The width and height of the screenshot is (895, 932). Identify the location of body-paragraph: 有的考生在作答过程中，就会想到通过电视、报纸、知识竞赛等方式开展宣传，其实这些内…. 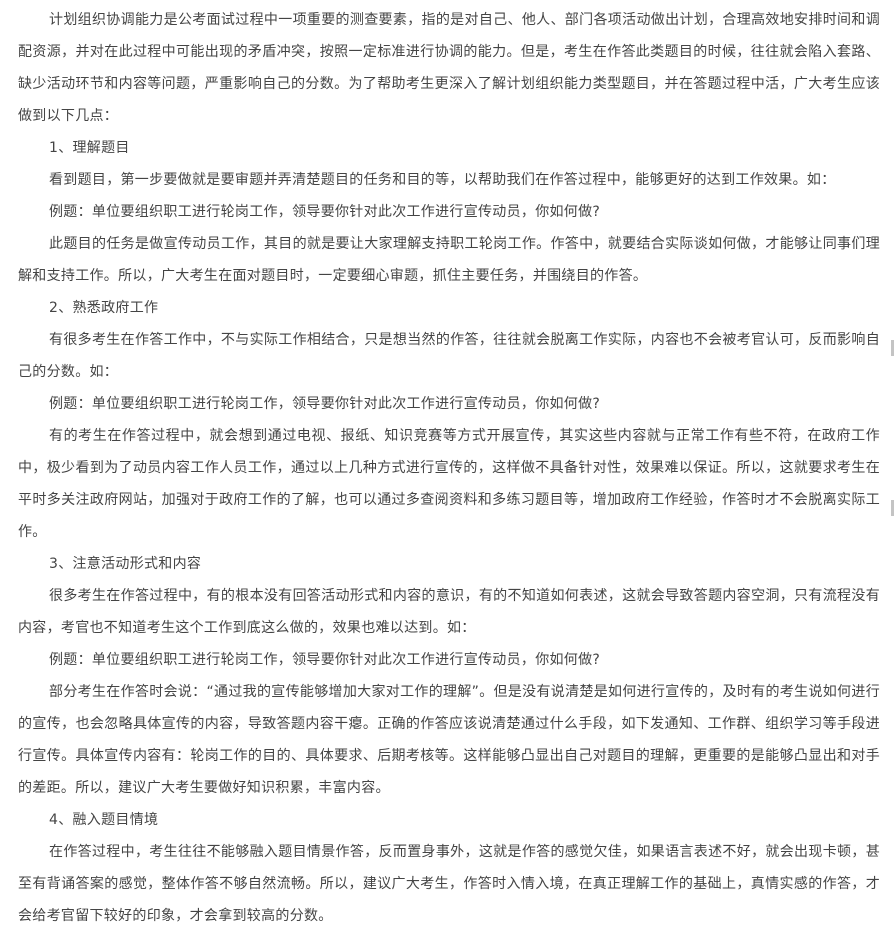
(449, 484).